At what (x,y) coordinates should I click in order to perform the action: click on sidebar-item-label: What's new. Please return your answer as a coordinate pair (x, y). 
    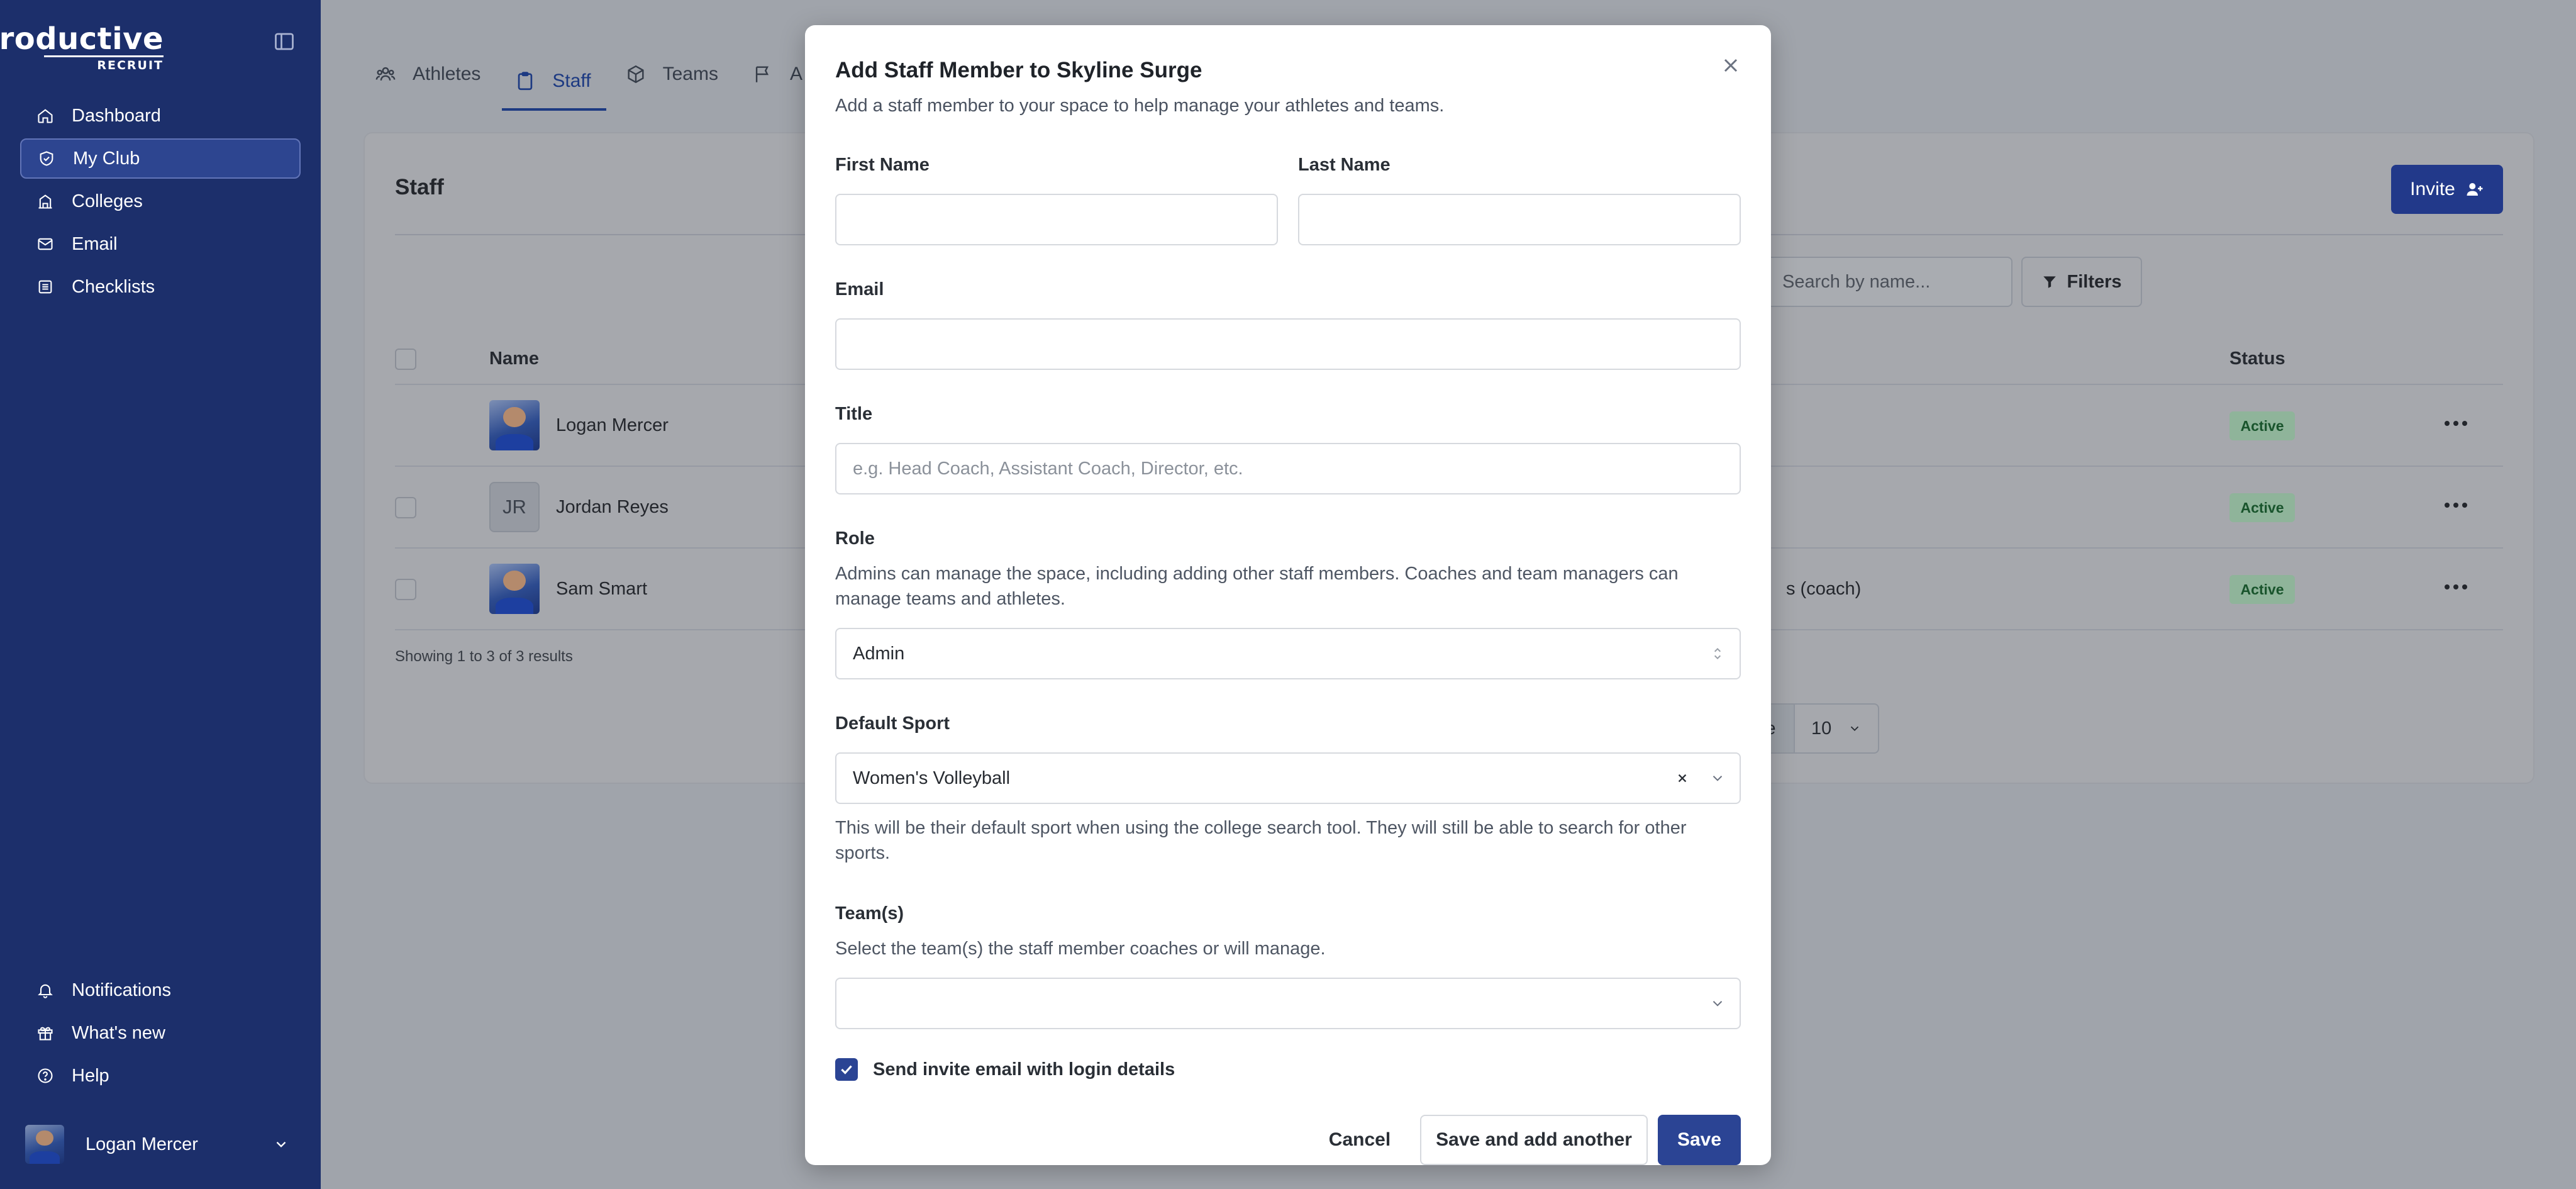
    Looking at the image, I should click on (118, 1032).